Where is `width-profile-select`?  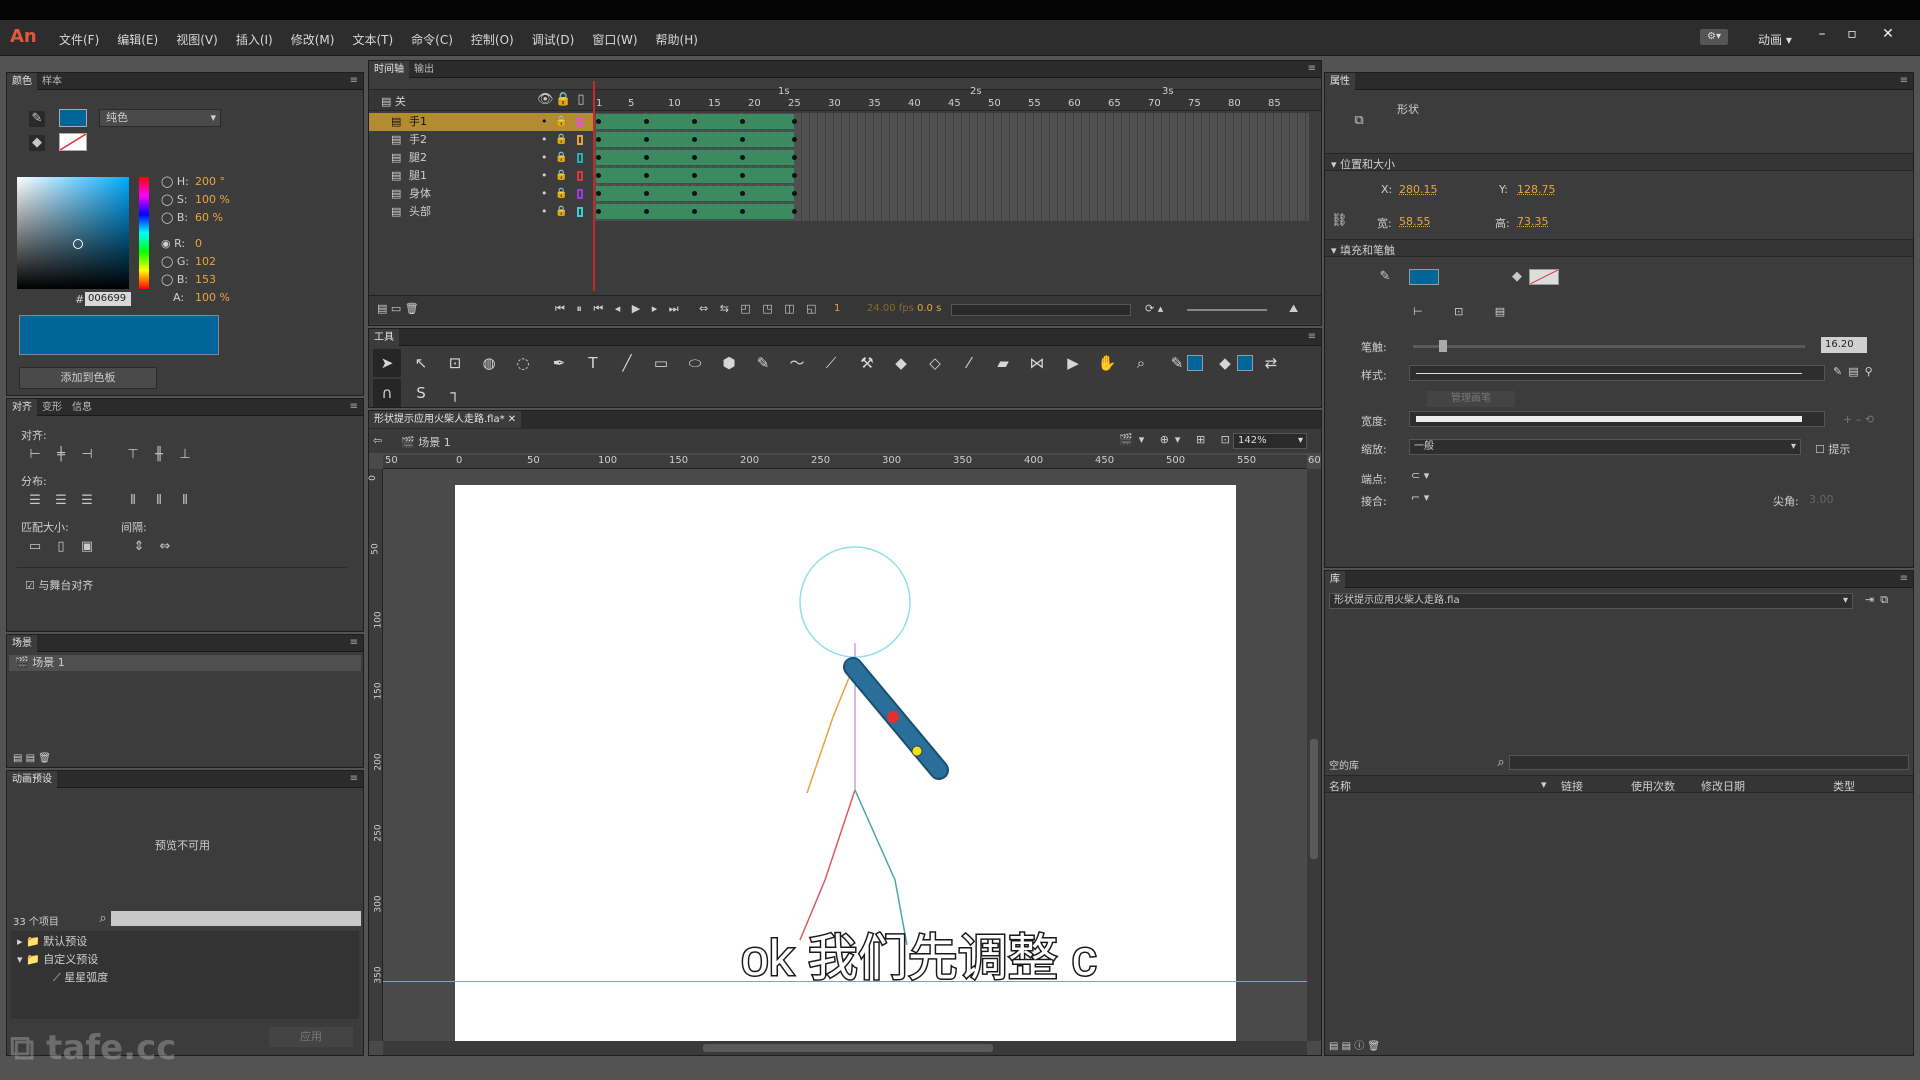 width-profile-select is located at coordinates (1617, 419).